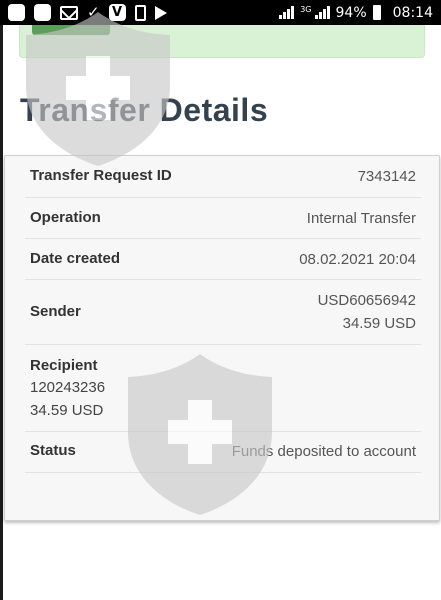  I want to click on detail-row-status: Status Funds deposited to account, so click(223, 452).